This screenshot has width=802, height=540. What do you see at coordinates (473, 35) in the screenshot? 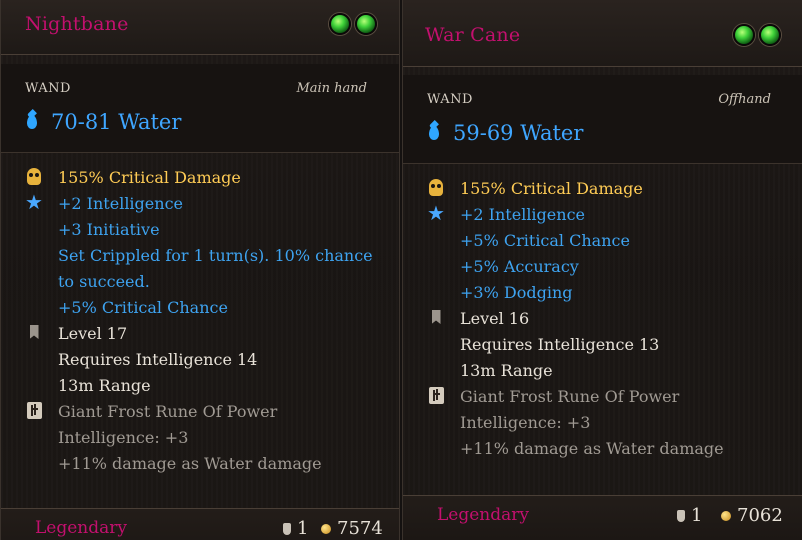
I see `item-name: War Cane` at bounding box center [473, 35].